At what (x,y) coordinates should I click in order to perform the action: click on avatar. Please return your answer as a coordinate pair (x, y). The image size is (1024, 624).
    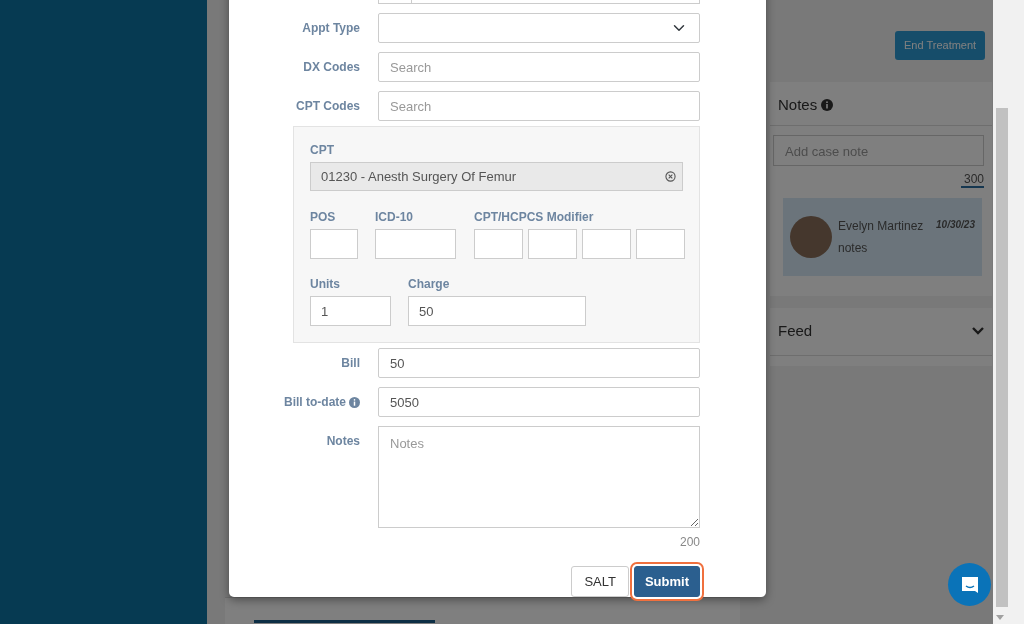
    Looking at the image, I should click on (811, 236).